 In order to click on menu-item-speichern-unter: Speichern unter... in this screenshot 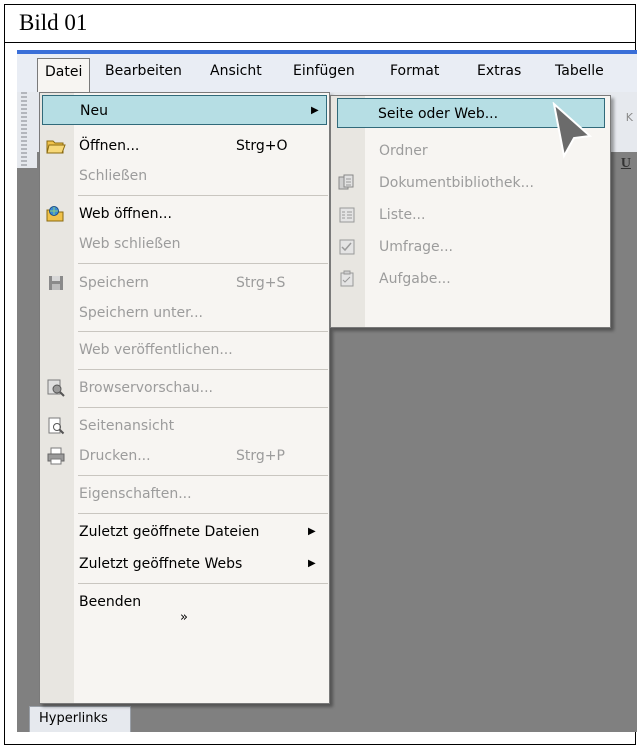, I will do `click(184, 313)`.